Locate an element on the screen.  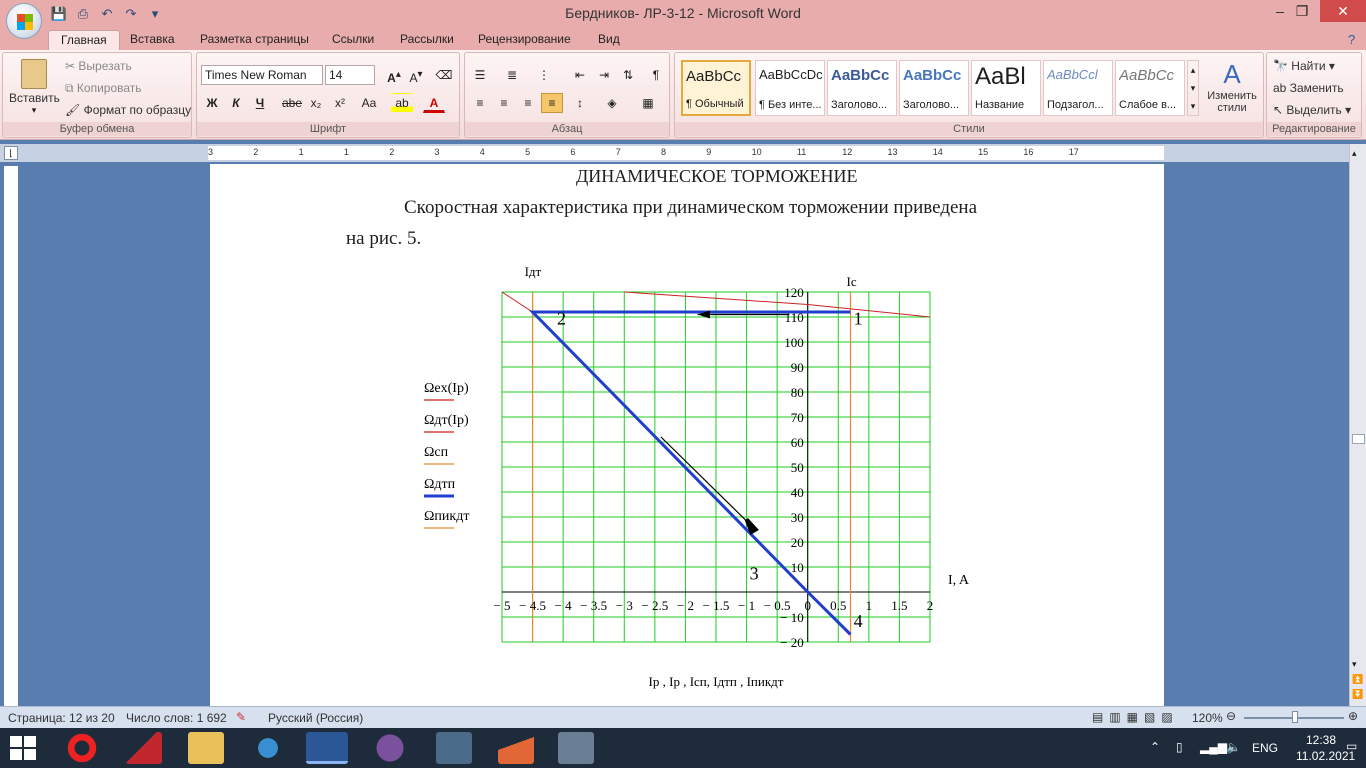
scroll-down-icon: ▾ is located at coordinates (1354, 664).